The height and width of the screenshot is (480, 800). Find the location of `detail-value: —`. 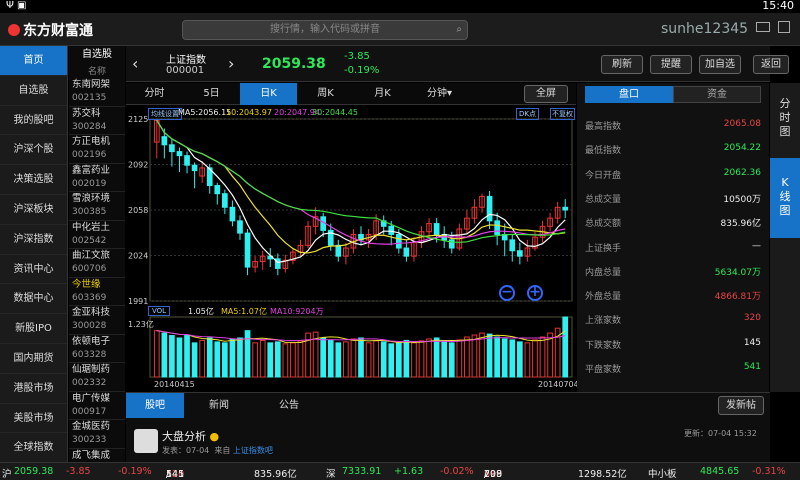

detail-value: — is located at coordinates (756, 245).